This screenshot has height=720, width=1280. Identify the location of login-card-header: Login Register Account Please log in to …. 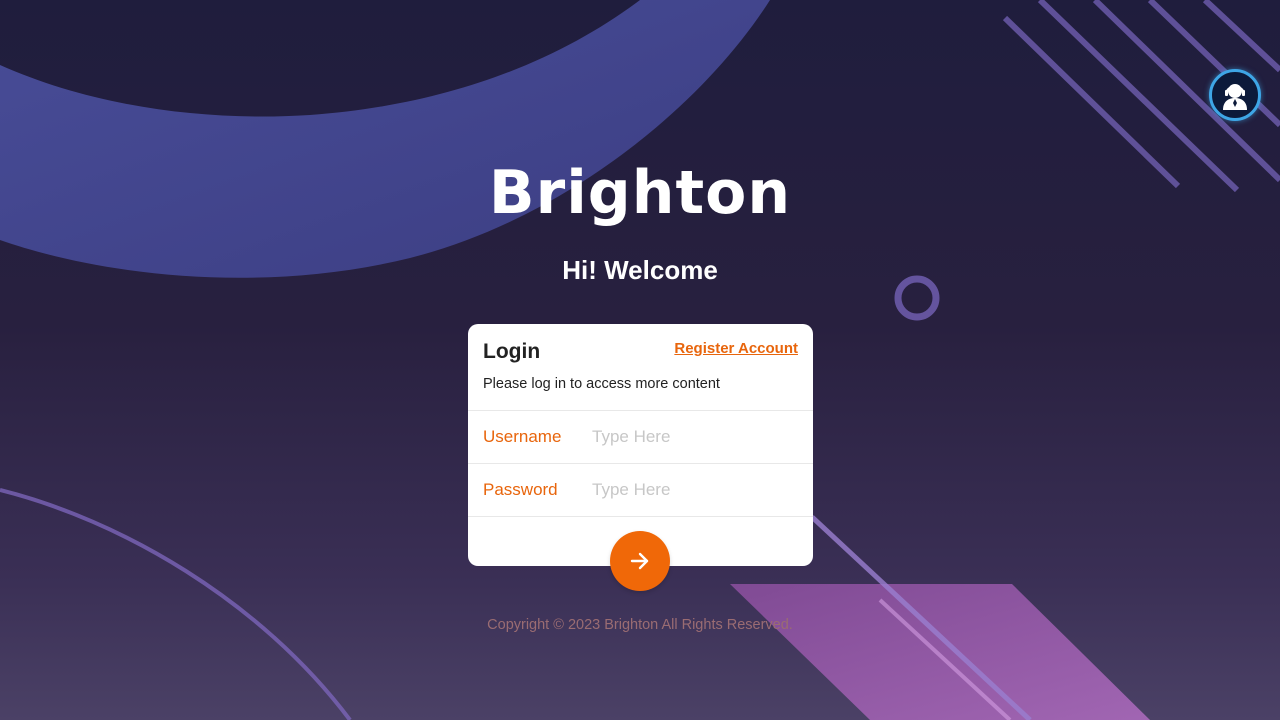
(640, 367).